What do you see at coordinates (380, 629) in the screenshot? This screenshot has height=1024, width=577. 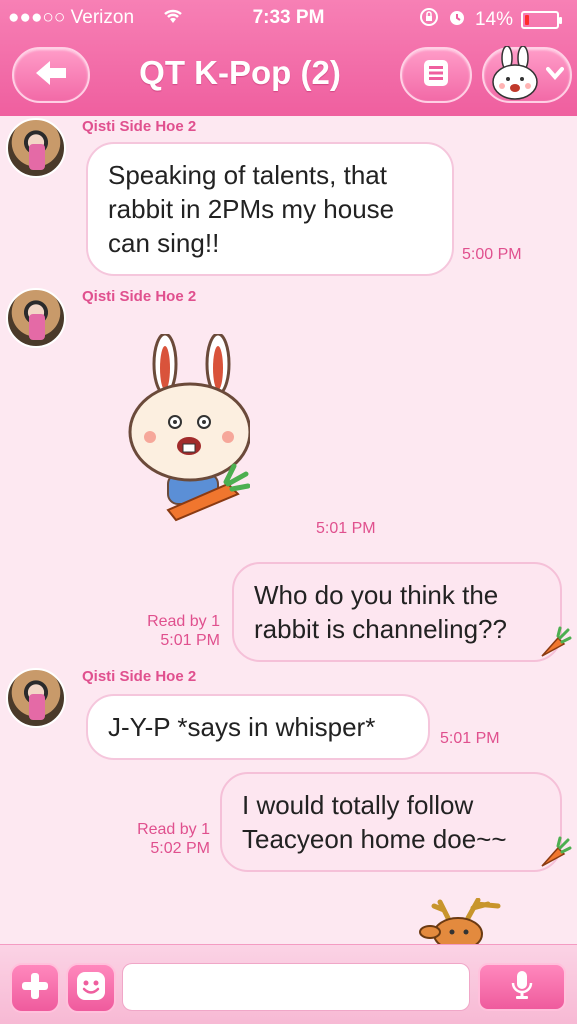 I see `message-line: rabbit is channeling??` at bounding box center [380, 629].